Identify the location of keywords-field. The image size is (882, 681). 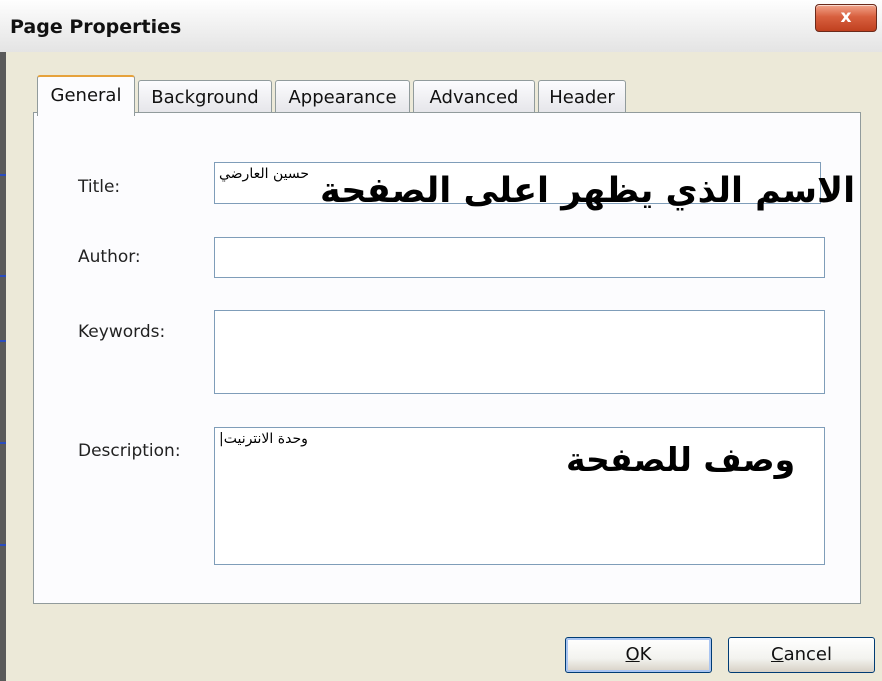
(519, 352).